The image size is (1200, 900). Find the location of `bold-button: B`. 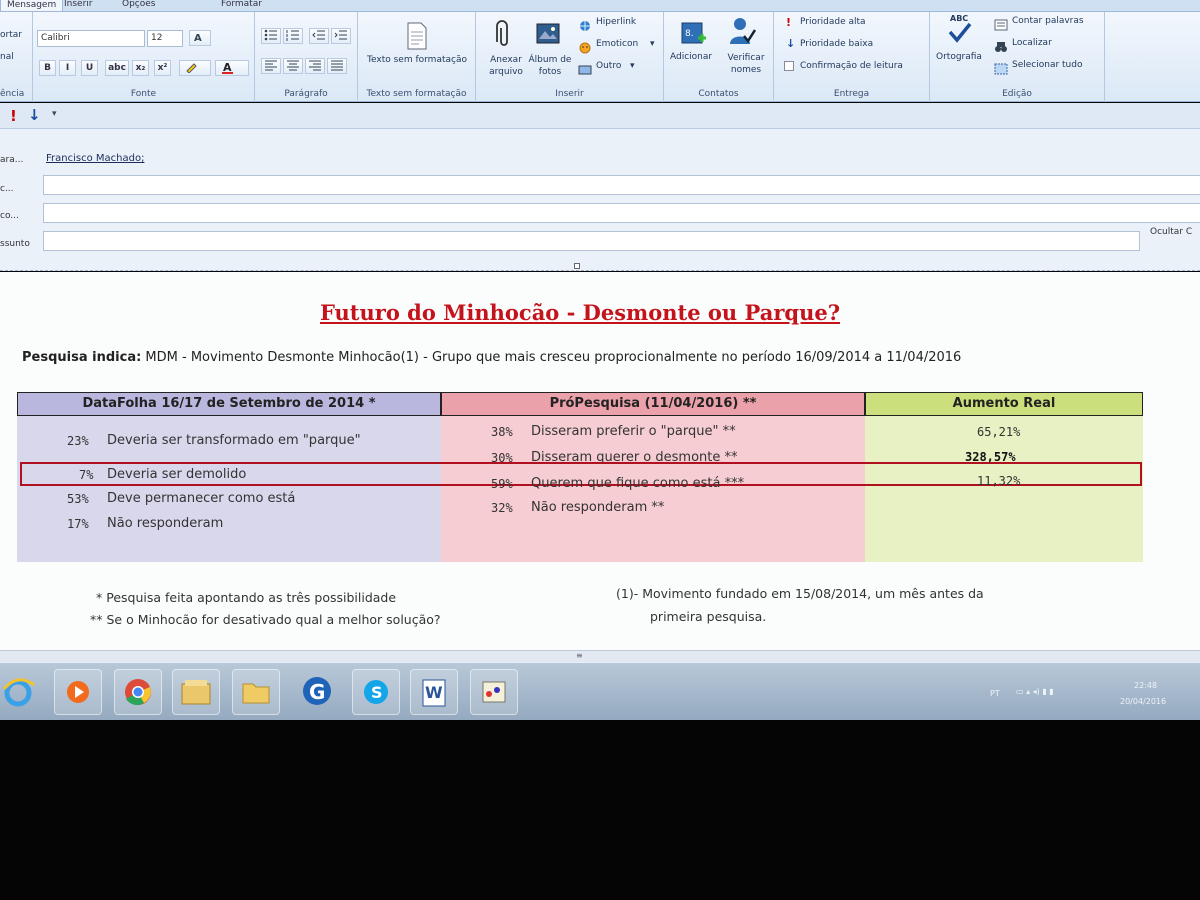

bold-button: B is located at coordinates (47, 68).